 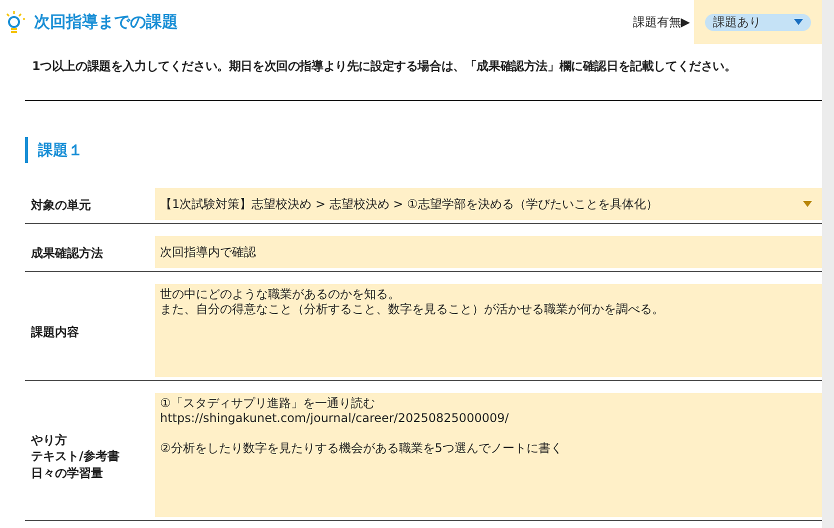 What do you see at coordinates (334, 418) in the screenshot?
I see `field-text: https://shingakunet.com/journal/career/20250825000009/` at bounding box center [334, 418].